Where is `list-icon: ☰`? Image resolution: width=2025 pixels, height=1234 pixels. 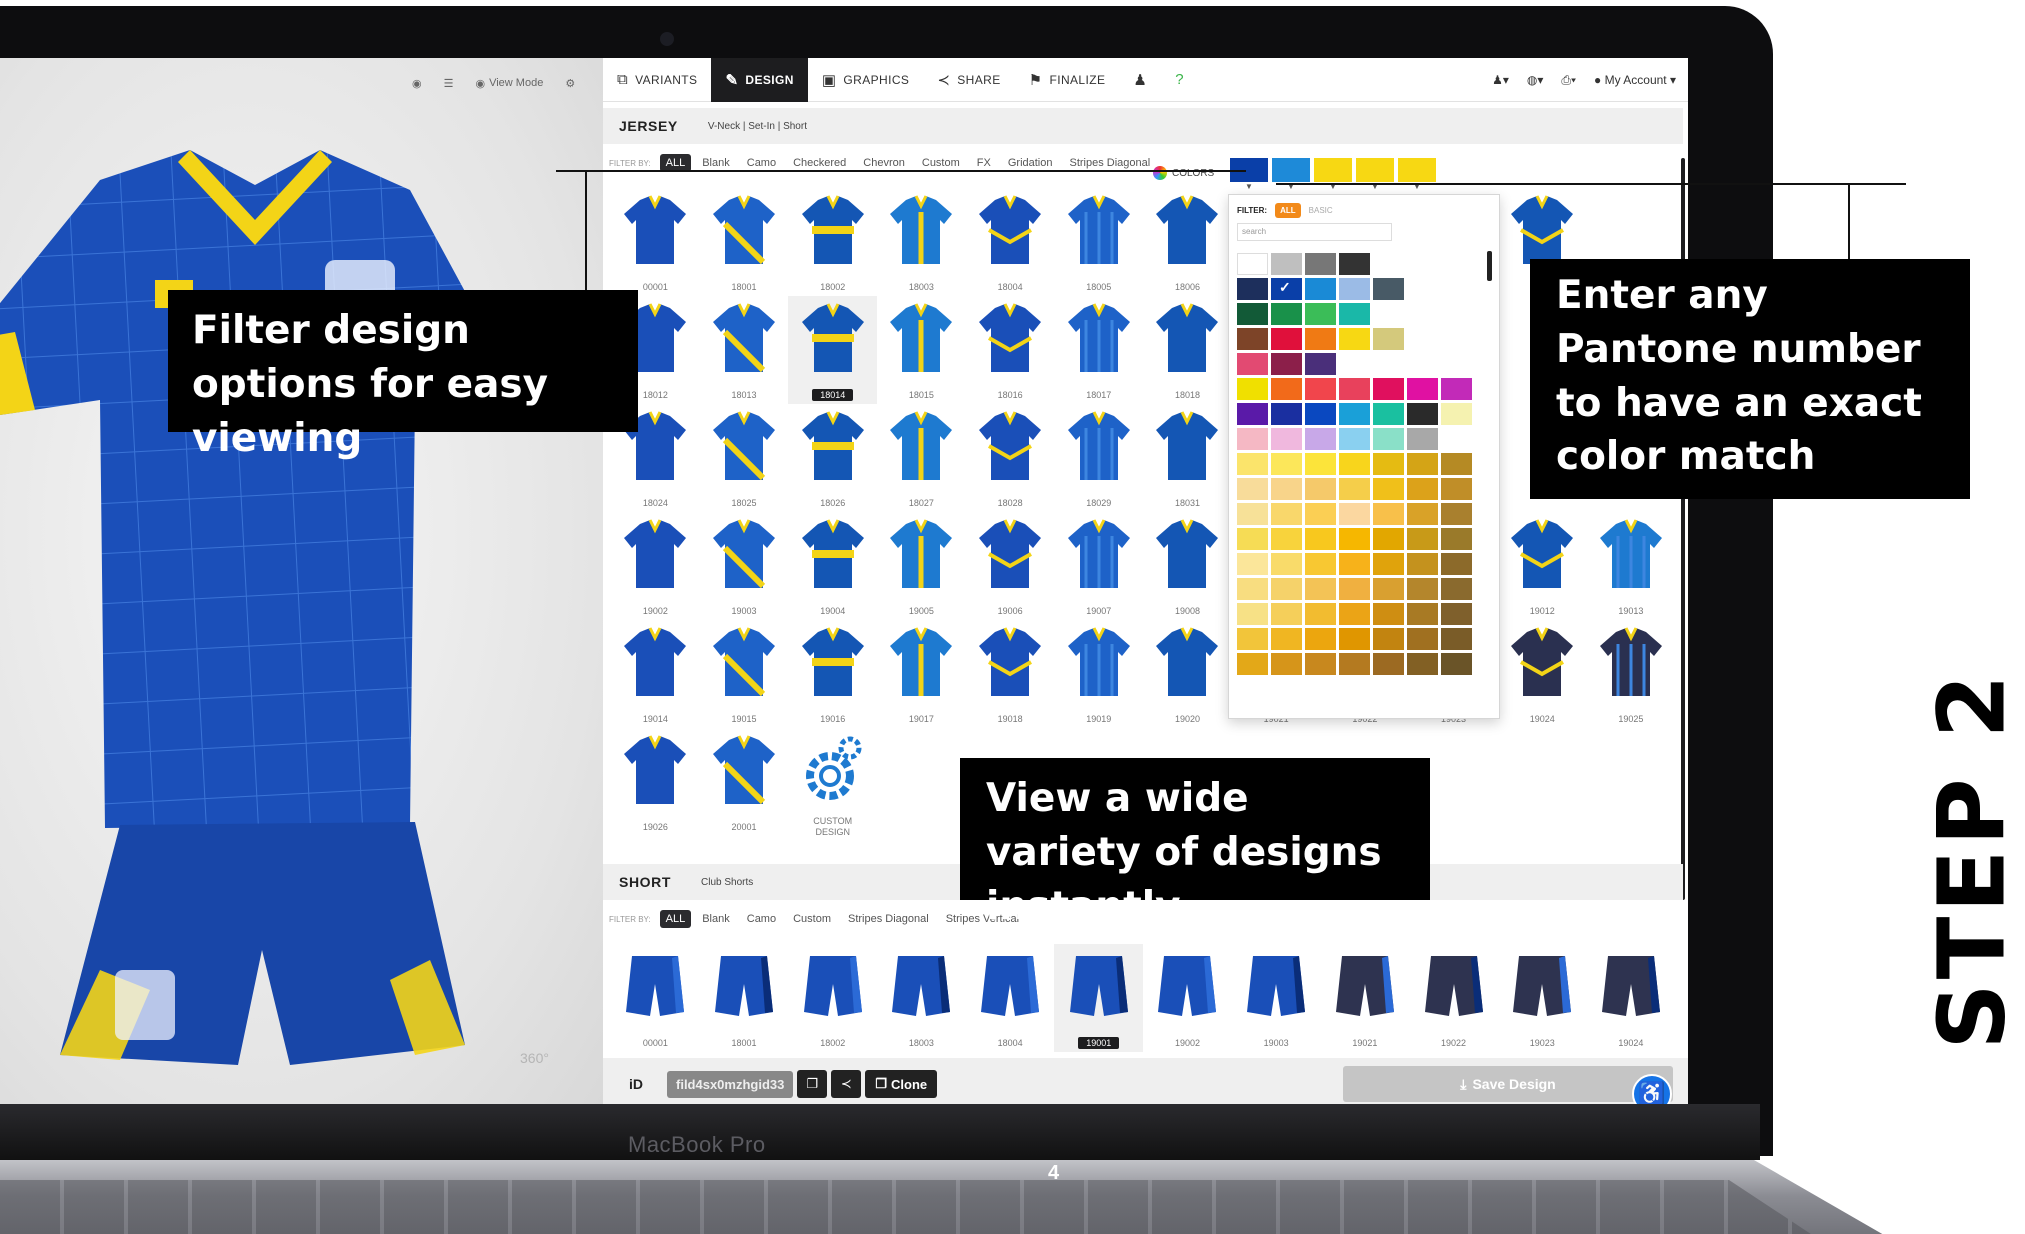 list-icon: ☰ is located at coordinates (449, 83).